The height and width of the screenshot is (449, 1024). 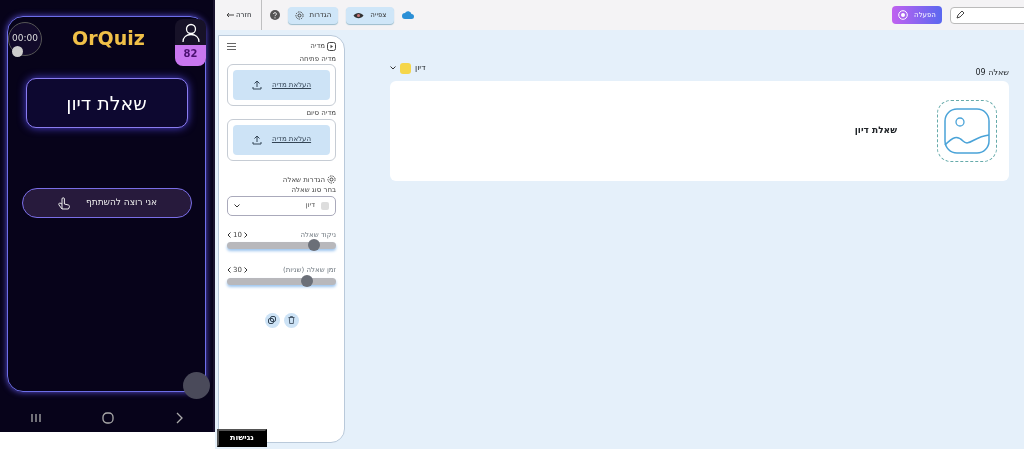 I want to click on help-icon, so click(x=274, y=15).